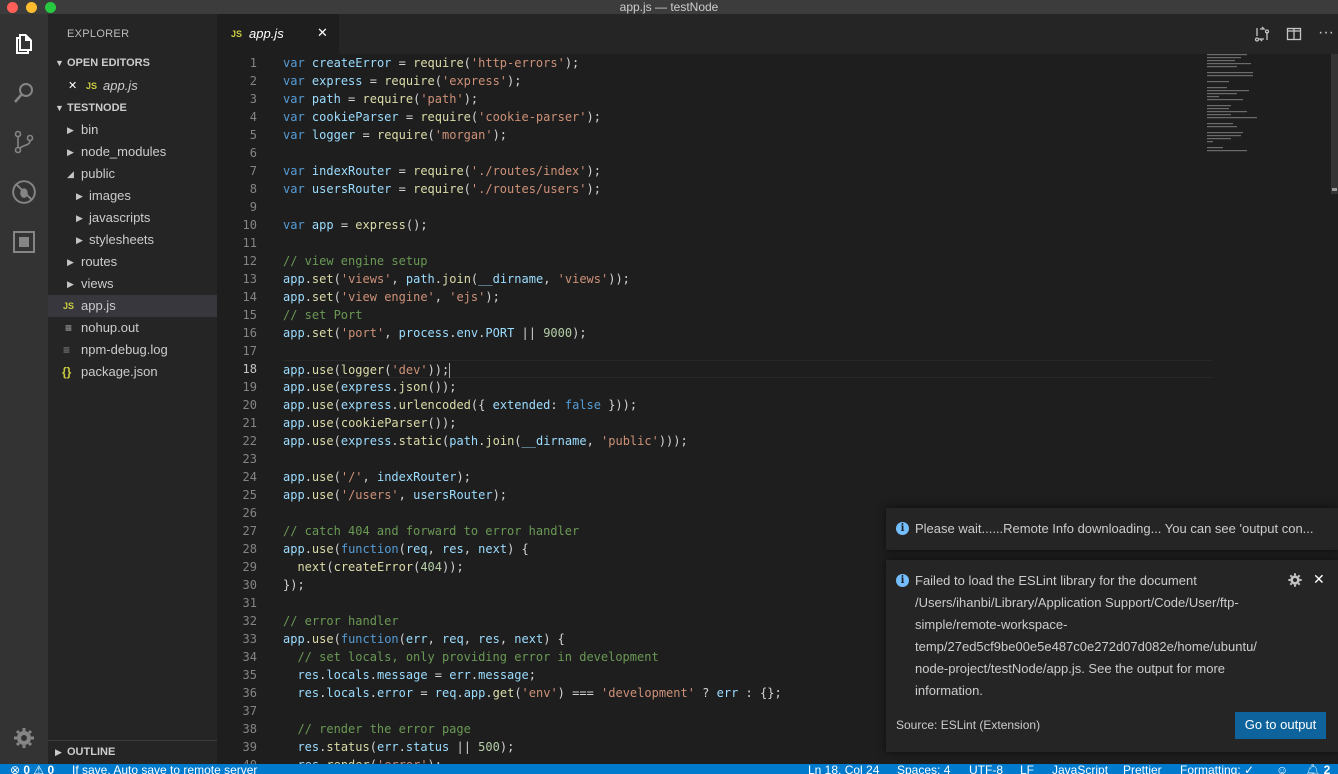  Describe the element at coordinates (249, 675) in the screenshot. I see `line-number: 35` at that location.